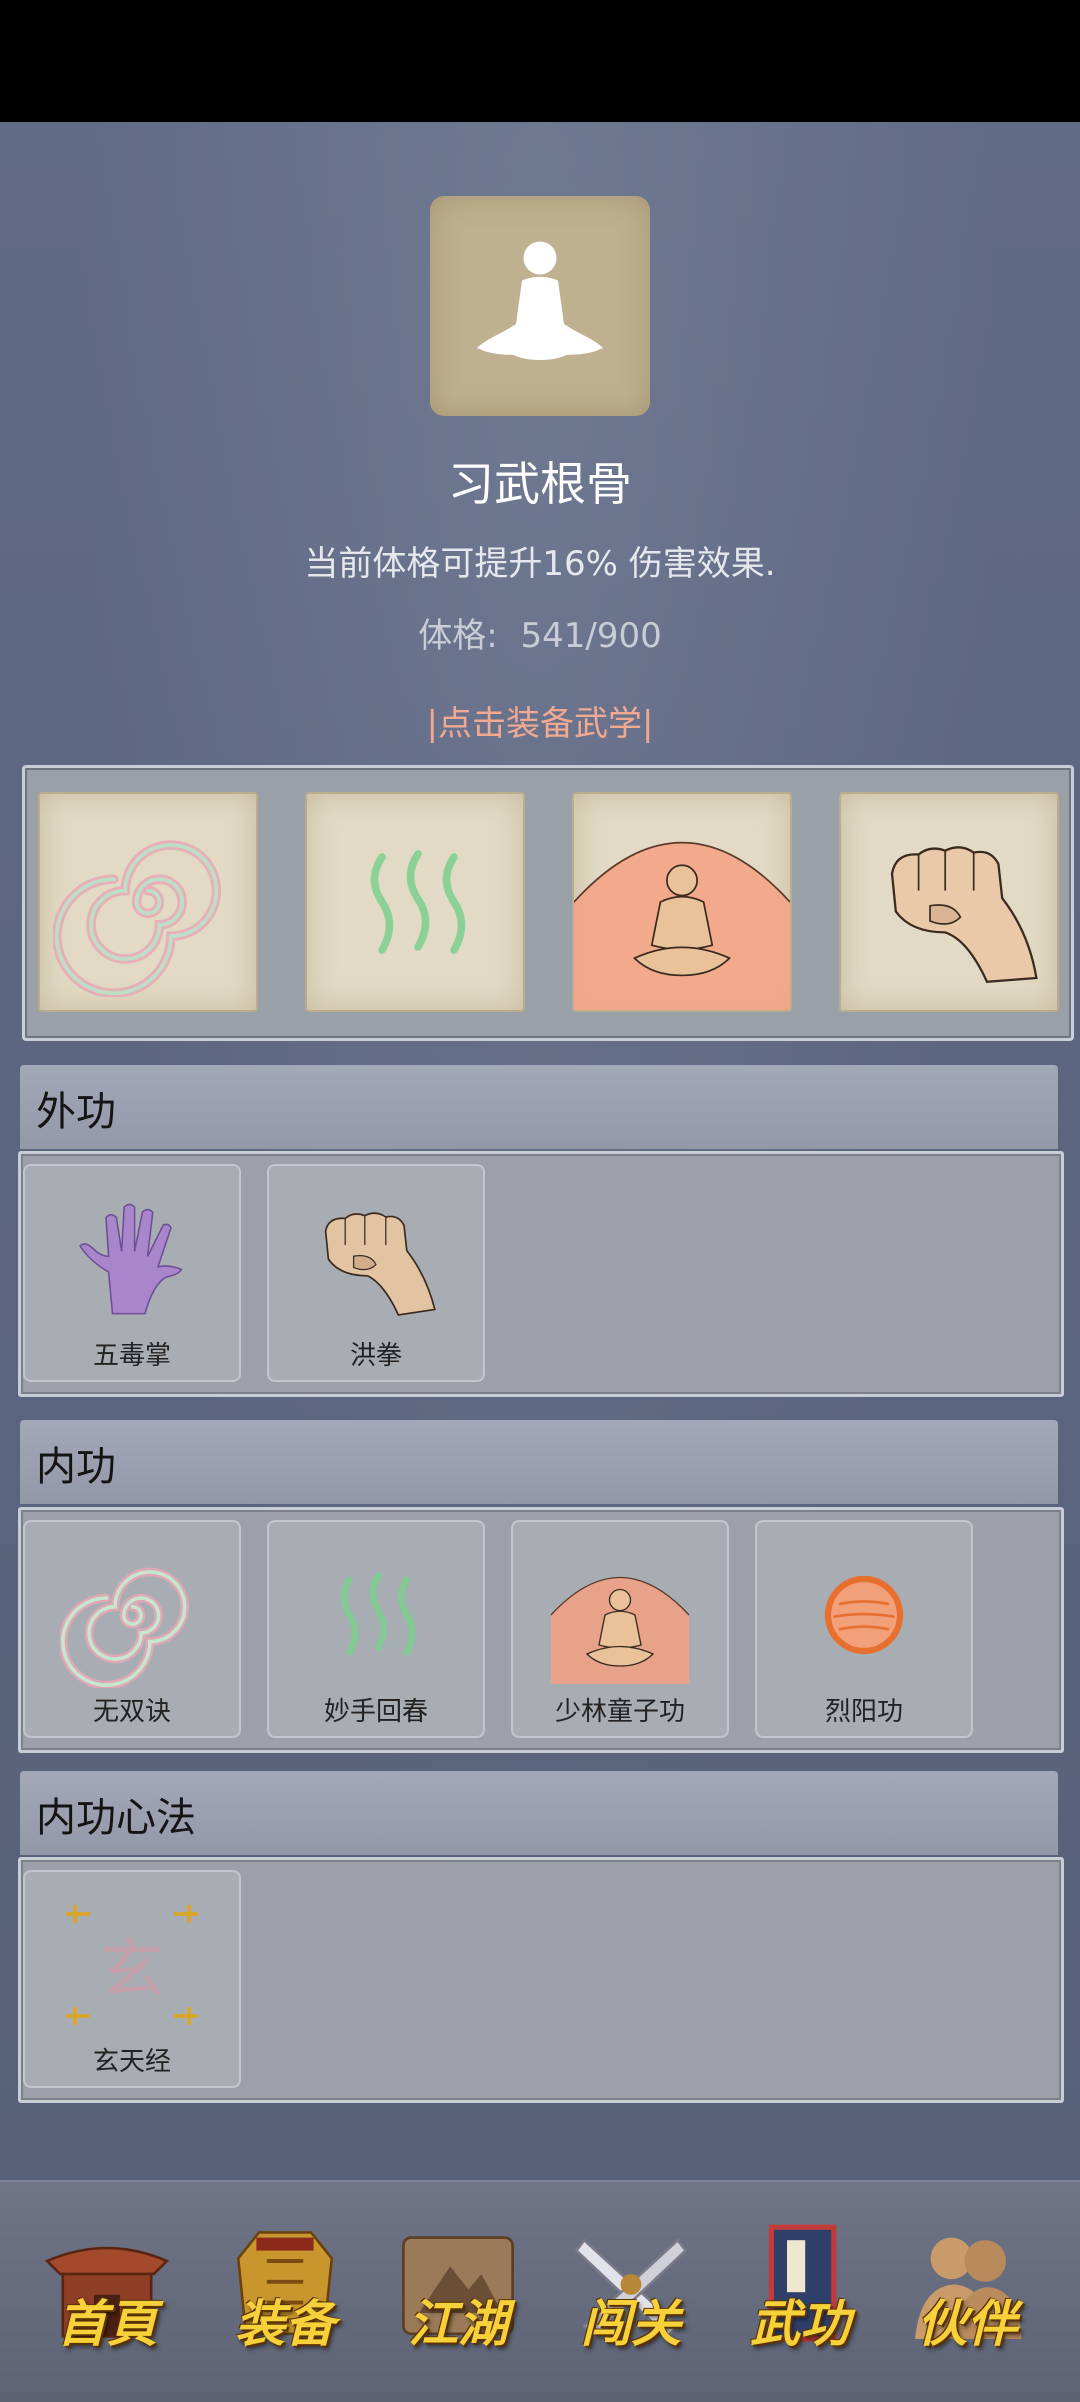  I want to click on section-header-mind-method: 内功心法, so click(539, 1813).